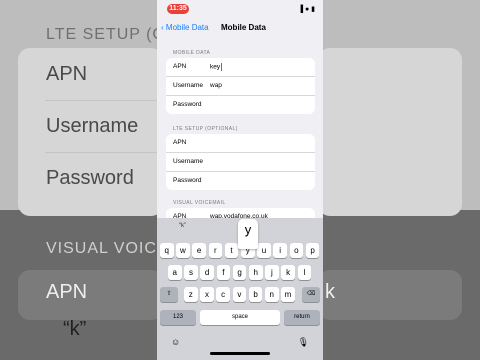  Describe the element at coordinates (207, 294) in the screenshot. I see `key-x: x` at that location.